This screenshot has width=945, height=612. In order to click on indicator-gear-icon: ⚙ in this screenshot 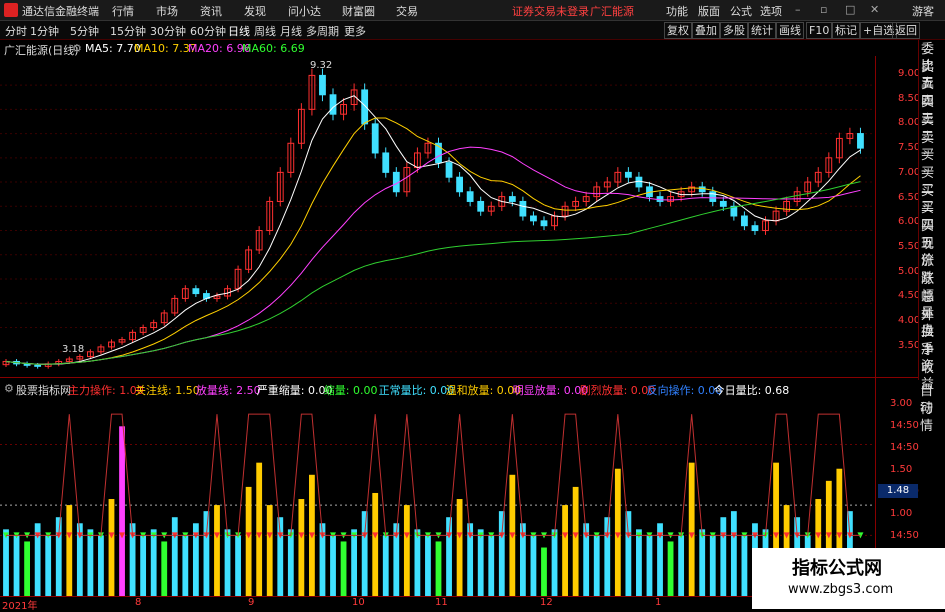, I will do `click(9, 388)`.